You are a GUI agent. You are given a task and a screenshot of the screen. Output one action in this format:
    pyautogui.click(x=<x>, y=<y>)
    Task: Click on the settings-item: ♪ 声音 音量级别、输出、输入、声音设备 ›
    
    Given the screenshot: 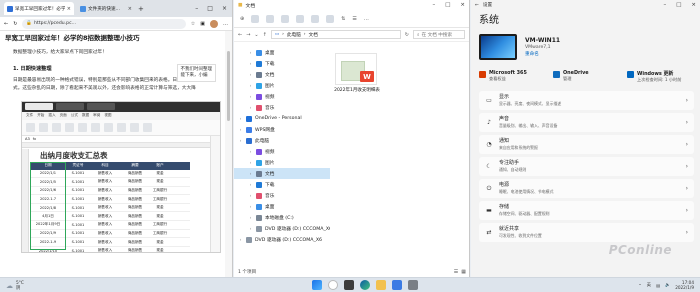 What is the action you would take?
    pyautogui.click(x=586, y=122)
    